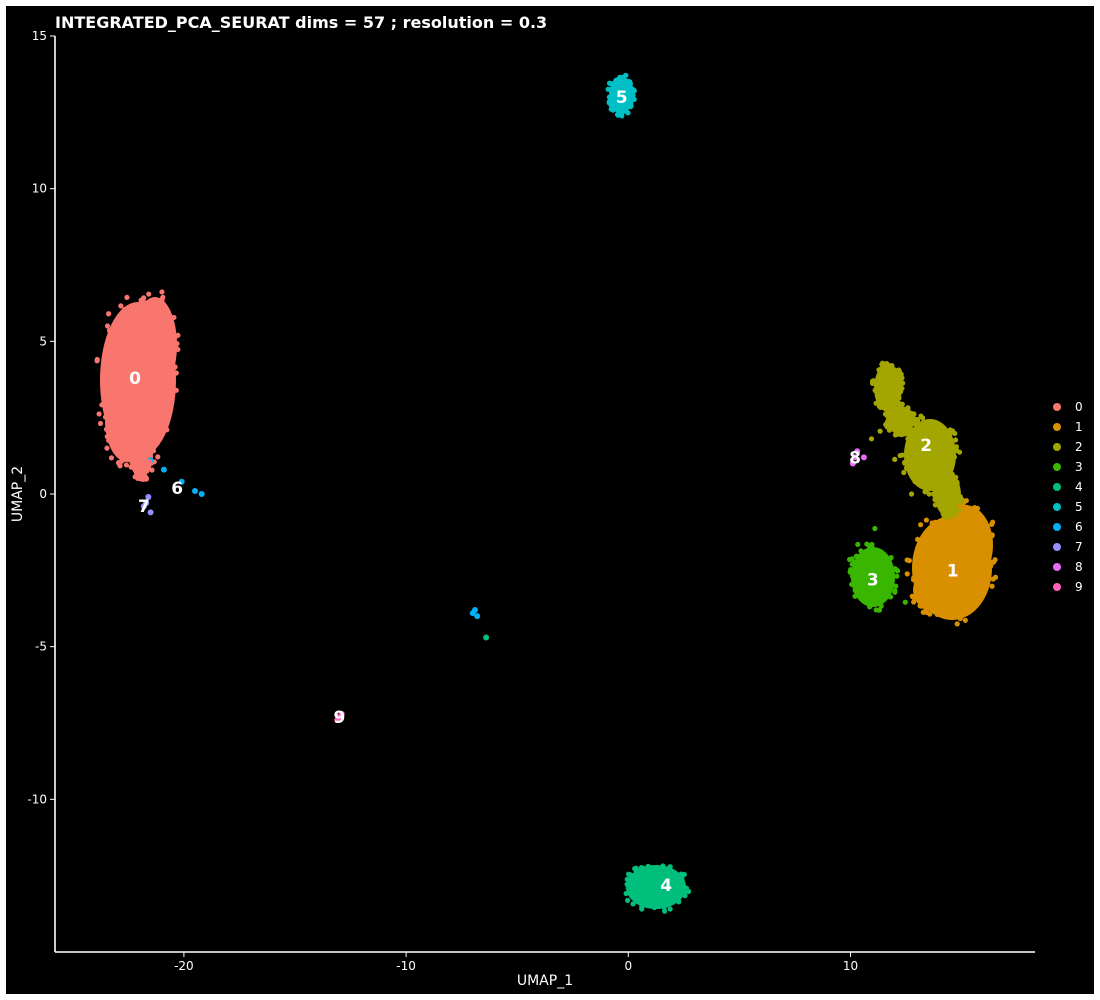 The width and height of the screenshot is (1100, 1000). What do you see at coordinates (1079, 427) in the screenshot?
I see `legend-label-1: 1` at bounding box center [1079, 427].